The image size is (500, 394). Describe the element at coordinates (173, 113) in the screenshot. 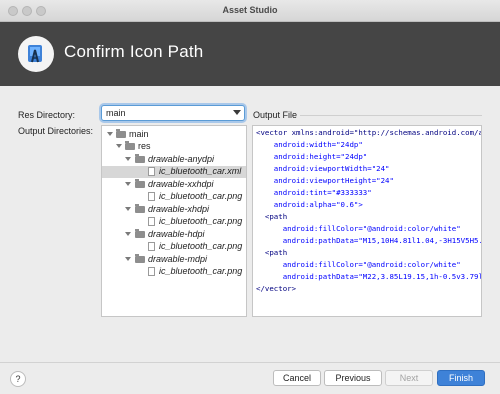

I see `res-directory-select: main` at that location.